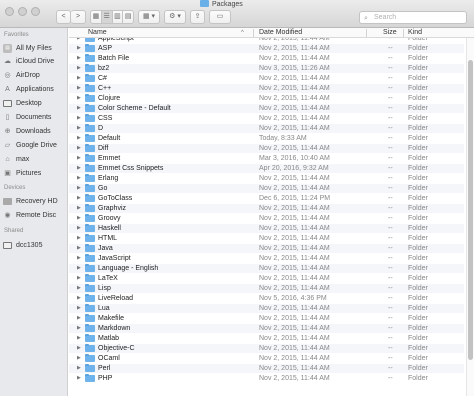  Describe the element at coordinates (266, 128) in the screenshot. I see `table-row: ▶ D Nov 2, 2015, 11:44 AM -- Folder` at that location.